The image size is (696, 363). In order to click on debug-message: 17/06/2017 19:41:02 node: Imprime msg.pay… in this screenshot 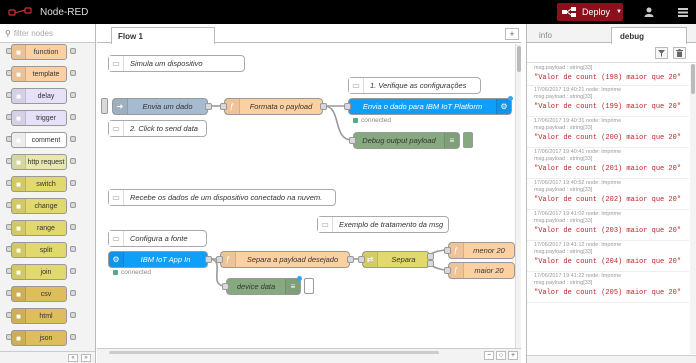, I will do `click(608, 225)`.